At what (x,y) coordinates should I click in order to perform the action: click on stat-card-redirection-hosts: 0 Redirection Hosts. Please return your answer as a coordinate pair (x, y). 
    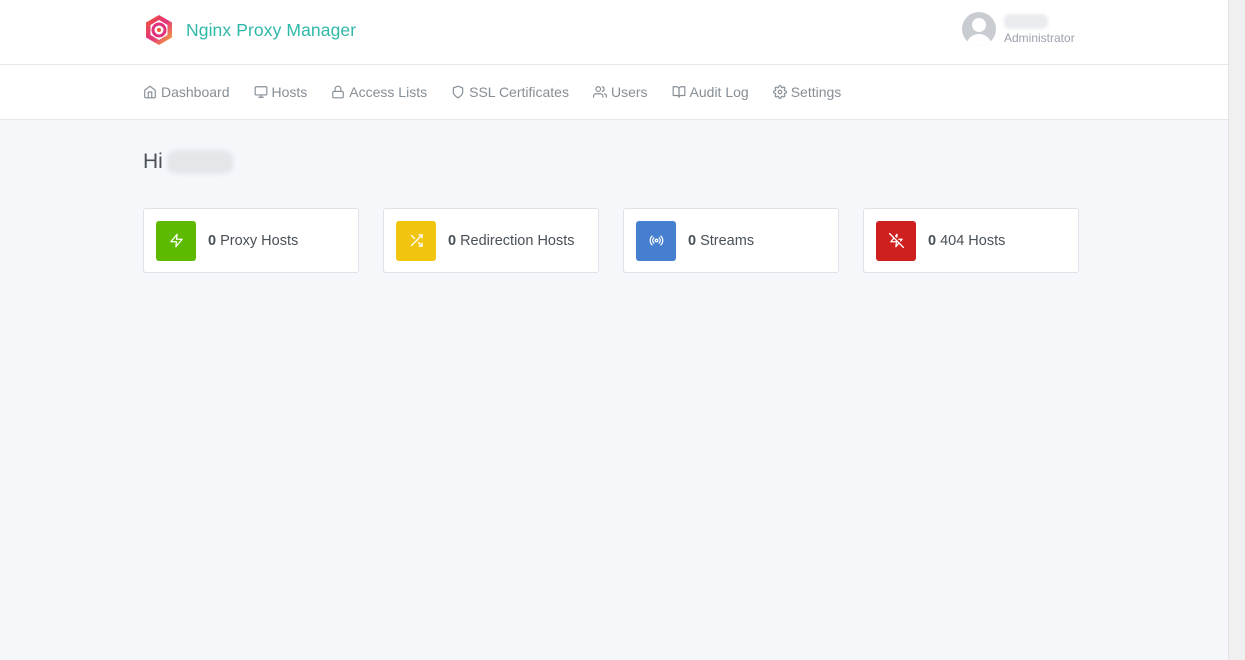
    Looking at the image, I should click on (491, 240).